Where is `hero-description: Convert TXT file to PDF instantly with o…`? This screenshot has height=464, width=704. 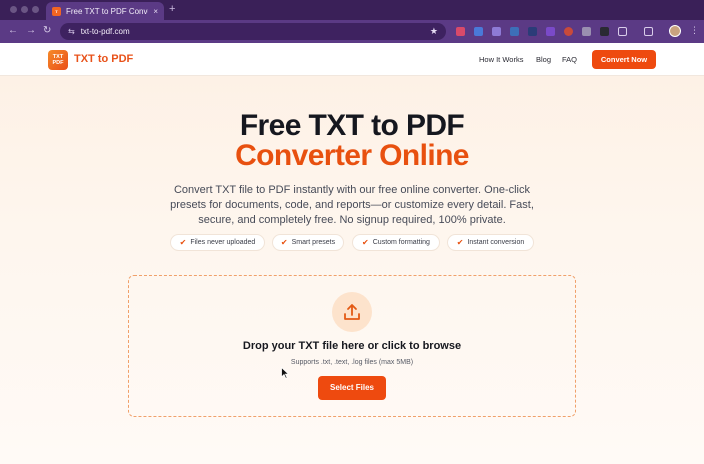 hero-description: Convert TXT file to PDF instantly with o… is located at coordinates (352, 205).